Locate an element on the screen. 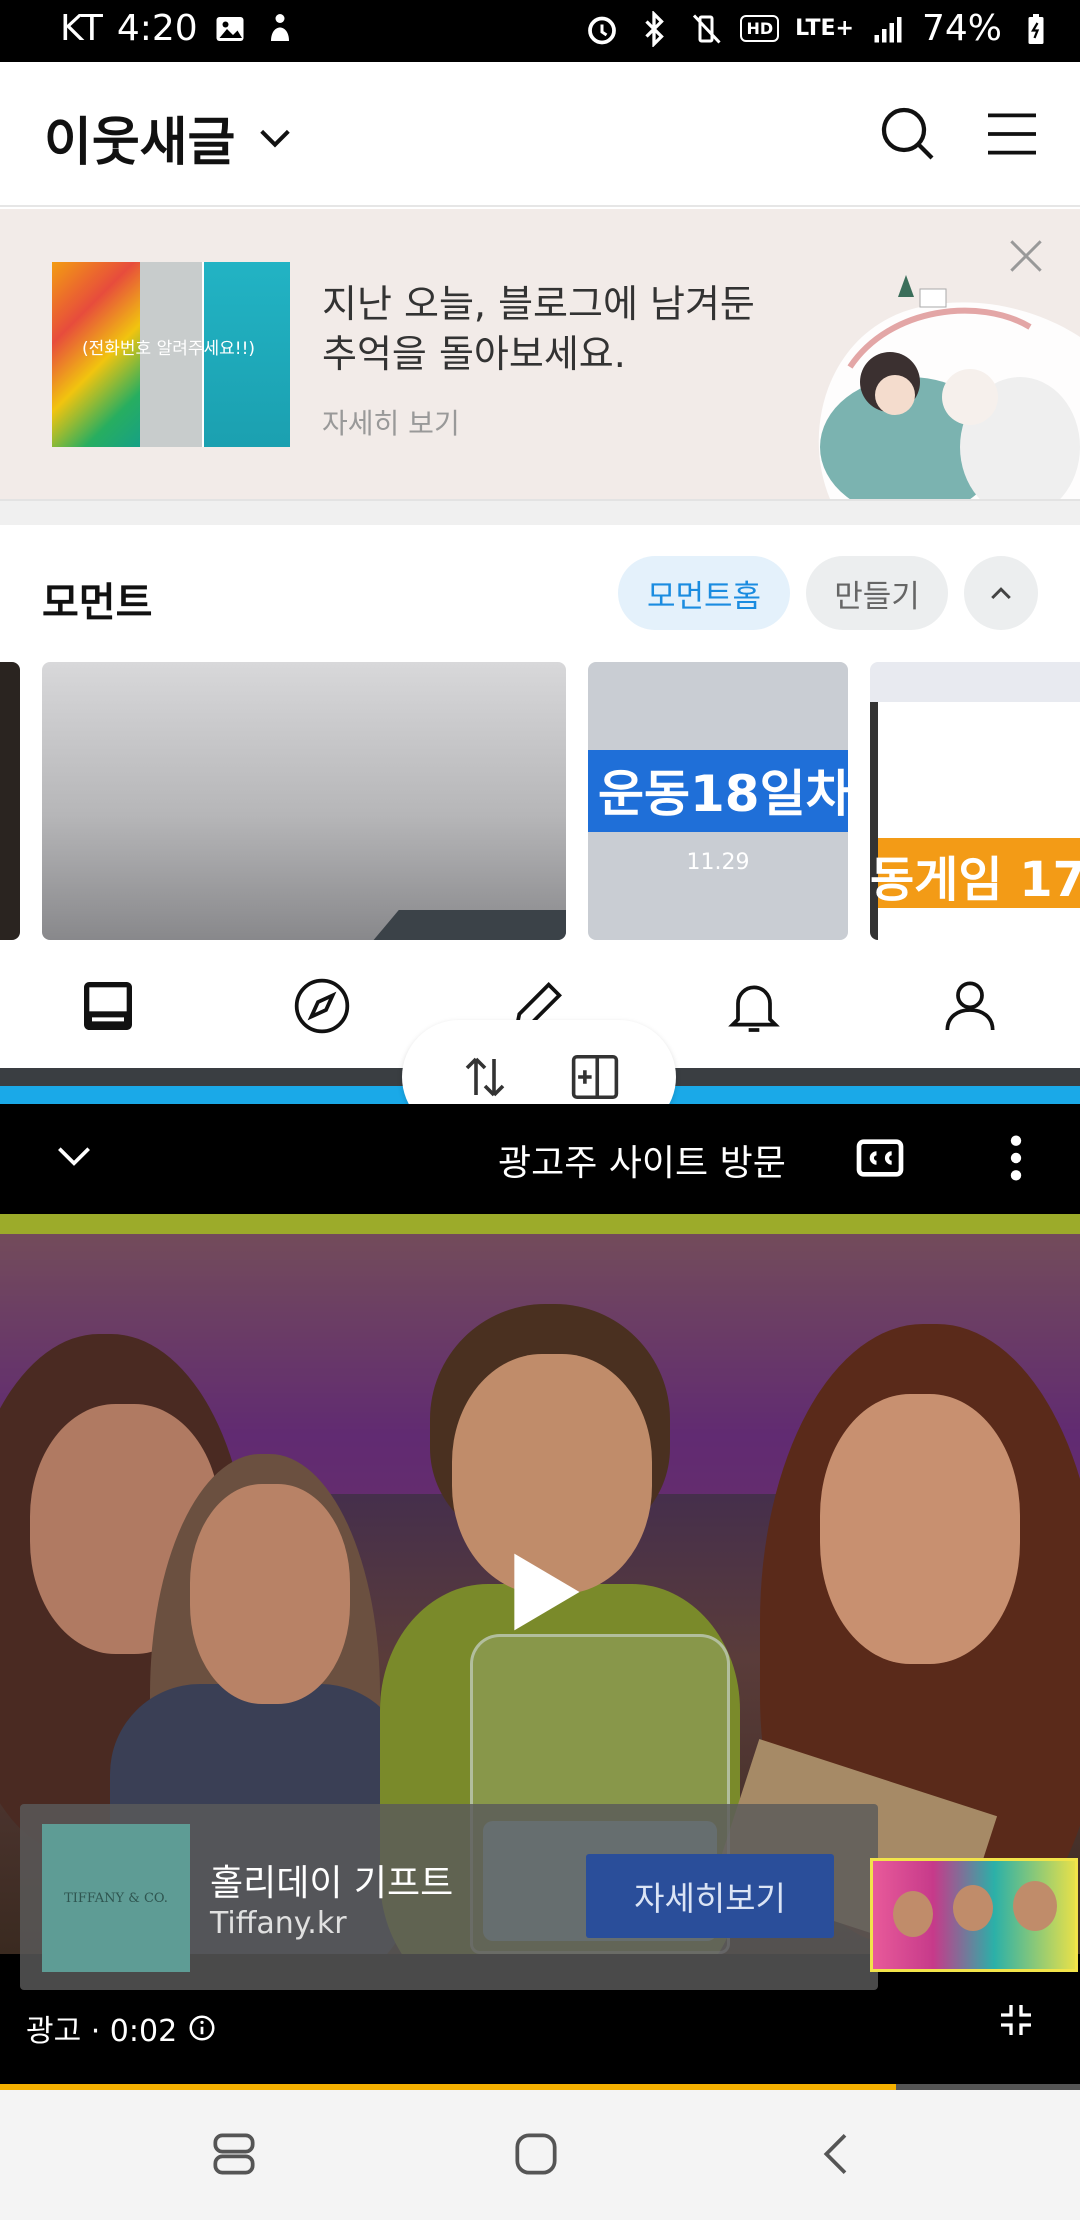 The width and height of the screenshot is (1080, 2220). network-type: LTE+ is located at coordinates (824, 28).